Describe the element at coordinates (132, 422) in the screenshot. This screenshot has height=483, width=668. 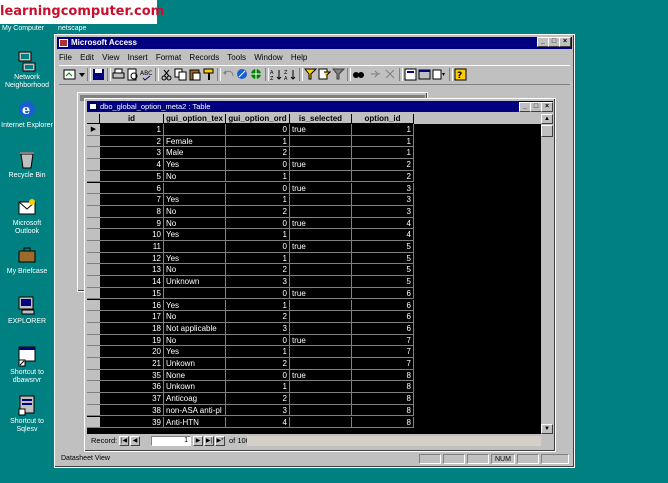
I see `cell-id: 39` at that location.